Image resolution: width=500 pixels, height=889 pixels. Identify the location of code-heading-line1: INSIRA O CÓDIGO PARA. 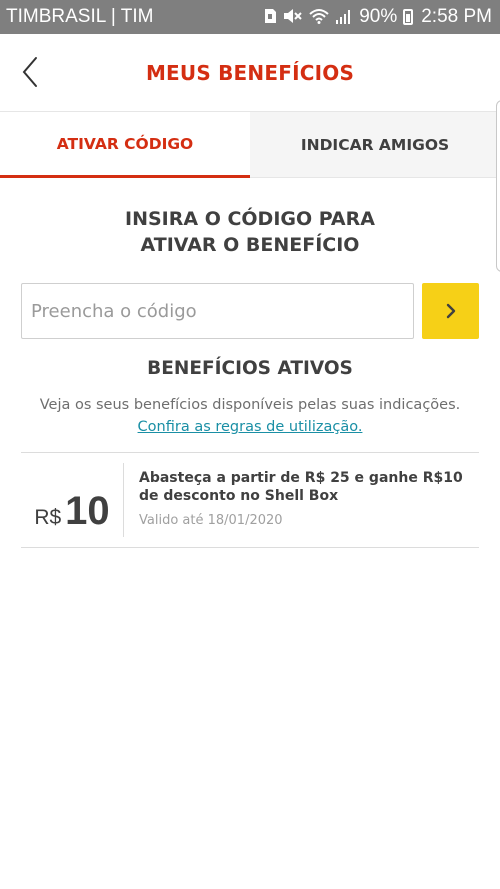
(250, 219).